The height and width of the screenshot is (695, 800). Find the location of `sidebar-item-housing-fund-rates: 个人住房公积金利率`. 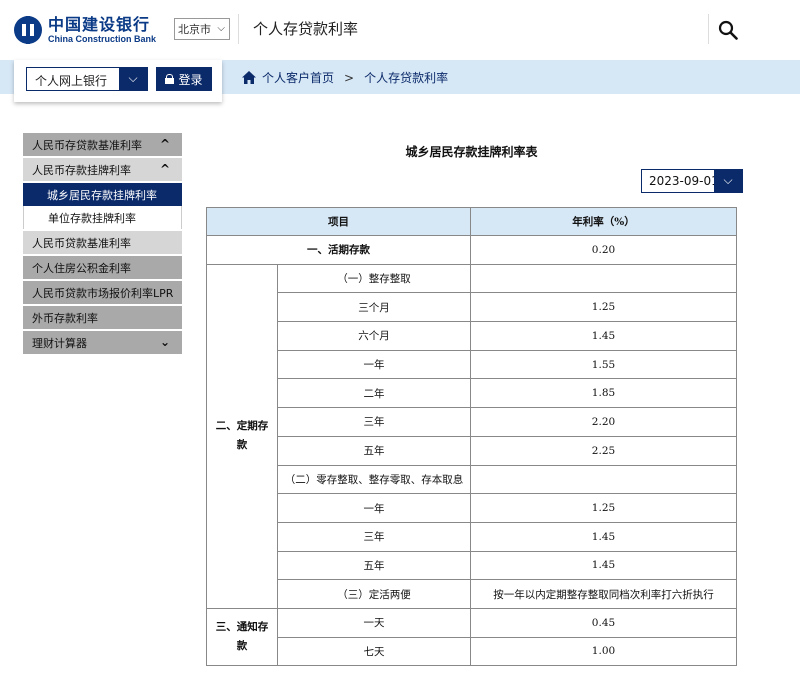

sidebar-item-housing-fund-rates: 个人住房公积金利率 is located at coordinates (102, 267).